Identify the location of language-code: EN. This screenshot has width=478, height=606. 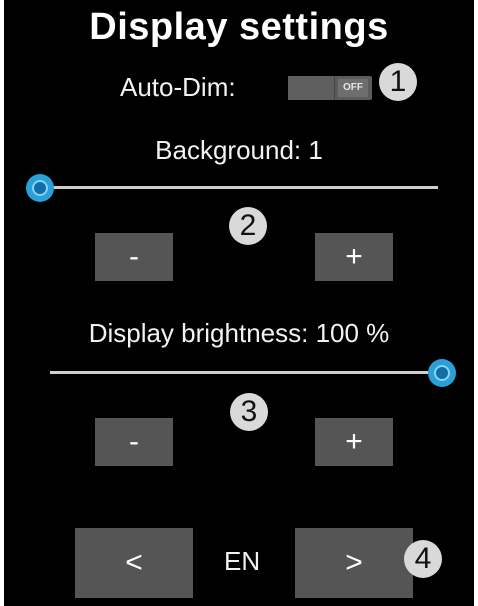
(242, 561).